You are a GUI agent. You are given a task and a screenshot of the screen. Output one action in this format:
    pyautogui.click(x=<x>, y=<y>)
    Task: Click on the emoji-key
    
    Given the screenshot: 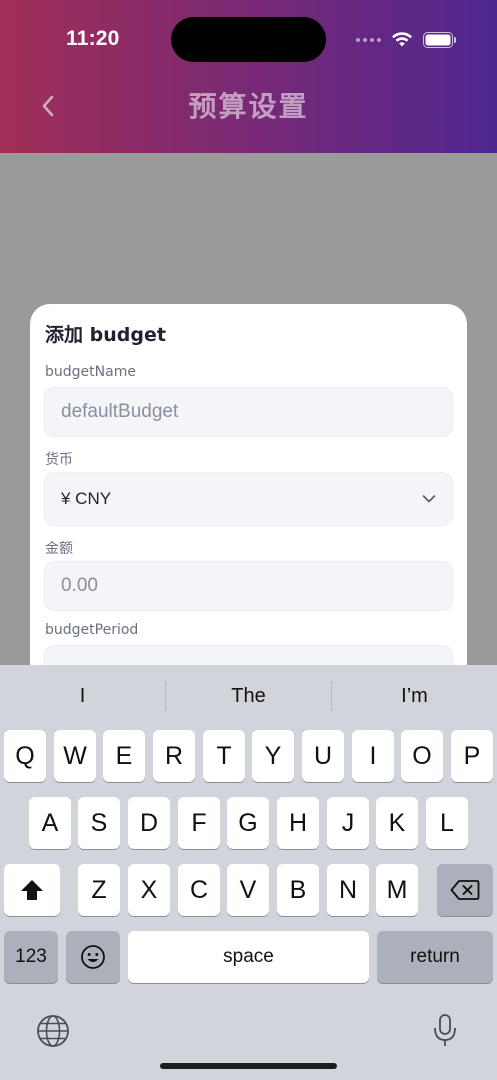 What is the action you would take?
    pyautogui.click(x=93, y=957)
    